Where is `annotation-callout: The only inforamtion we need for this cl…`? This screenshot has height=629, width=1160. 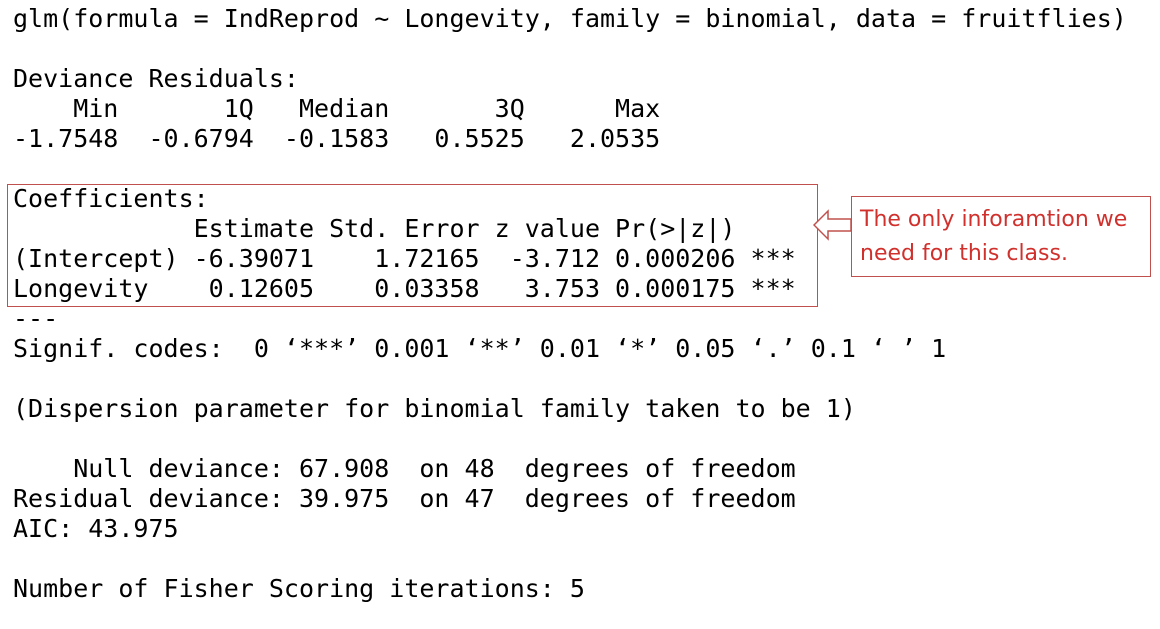
annotation-callout: The only inforamtion we need for this cl… is located at coordinates (1001, 236).